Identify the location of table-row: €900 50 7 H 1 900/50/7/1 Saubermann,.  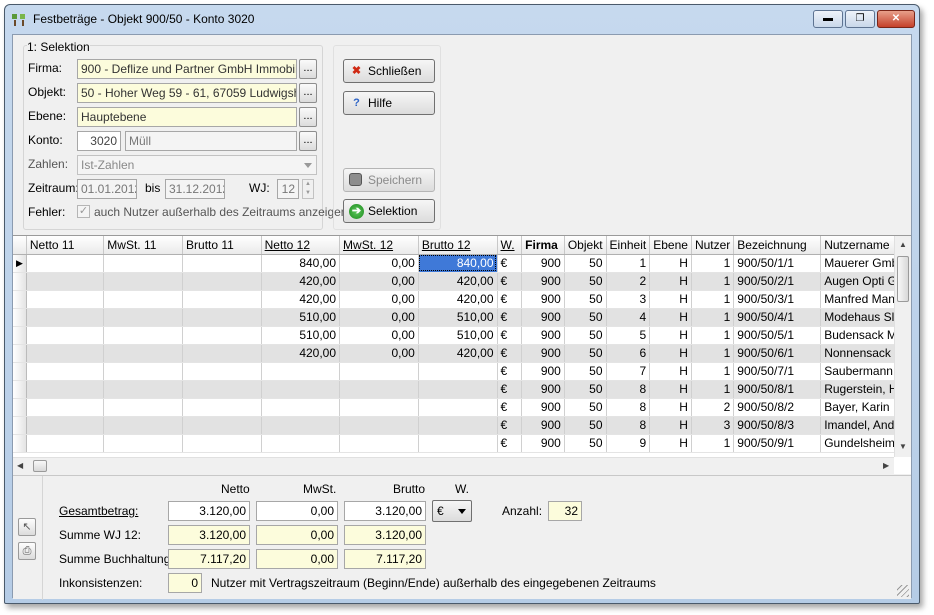
(462, 371).